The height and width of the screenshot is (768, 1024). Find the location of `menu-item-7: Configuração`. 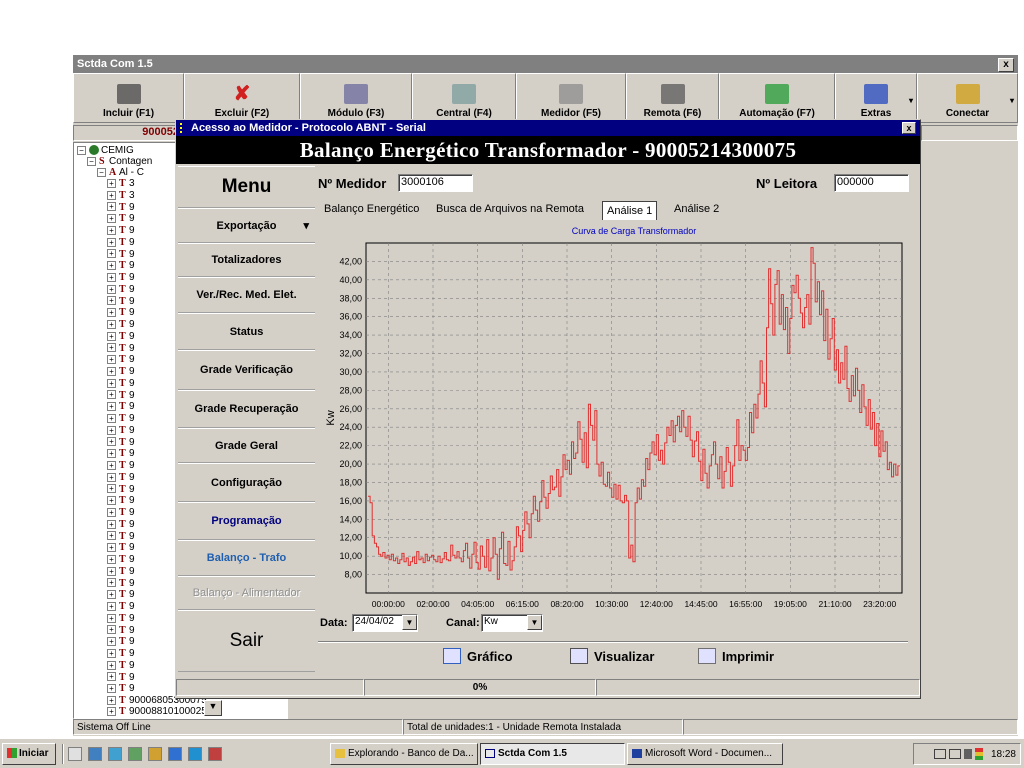

menu-item-7: Configuração is located at coordinates (246, 482).